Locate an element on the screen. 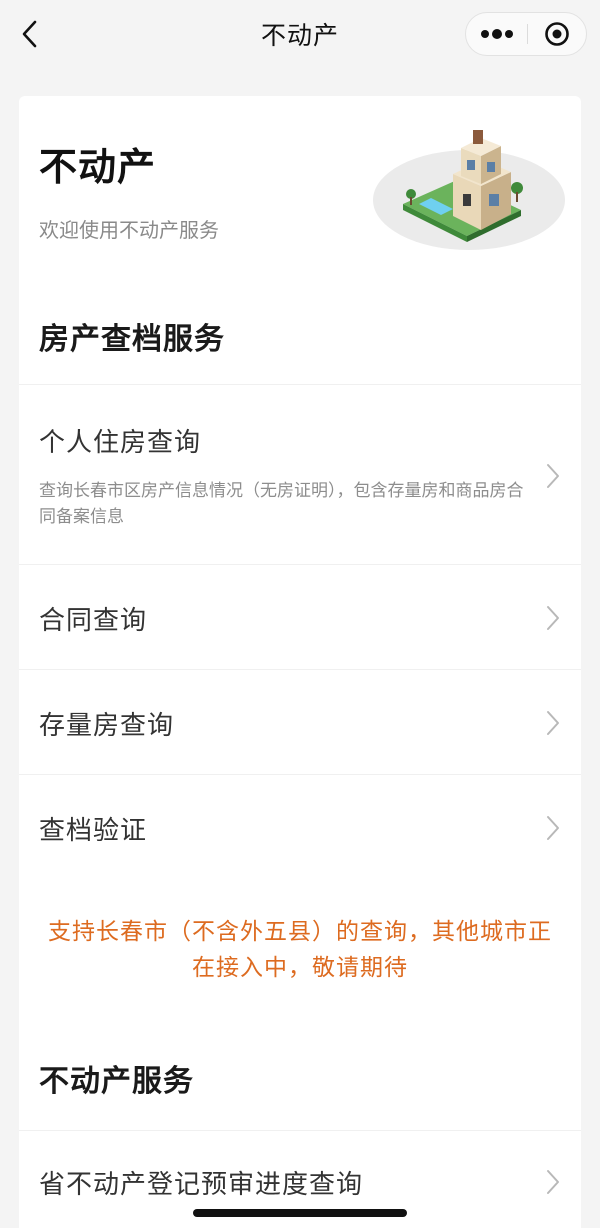 The image size is (600, 1228). section-header-property-archive: 房产查档服务 is located at coordinates (300, 332).